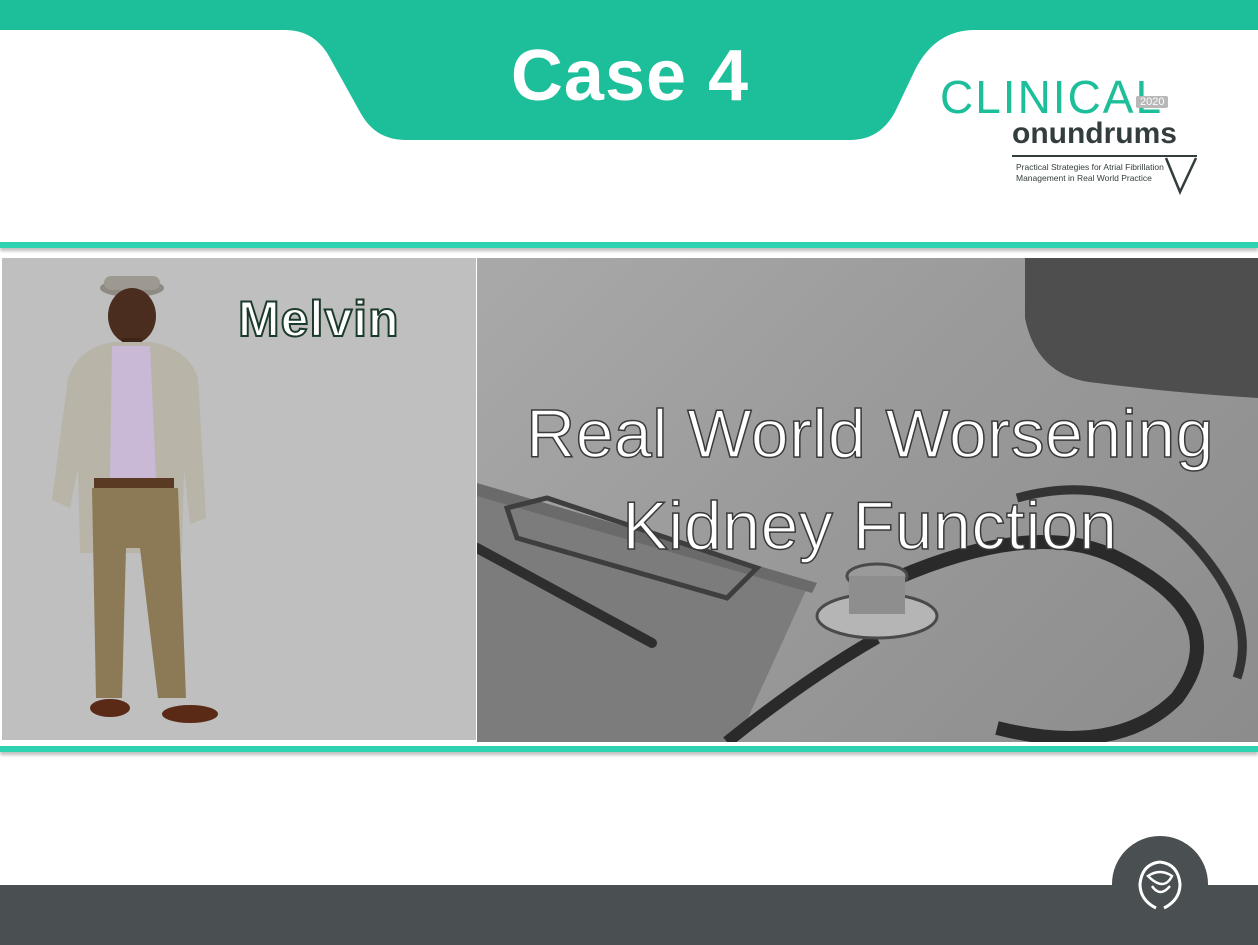 This screenshot has width=1258, height=945. Describe the element at coordinates (318, 319) in the screenshot. I see `patient-name: Melvin` at that location.